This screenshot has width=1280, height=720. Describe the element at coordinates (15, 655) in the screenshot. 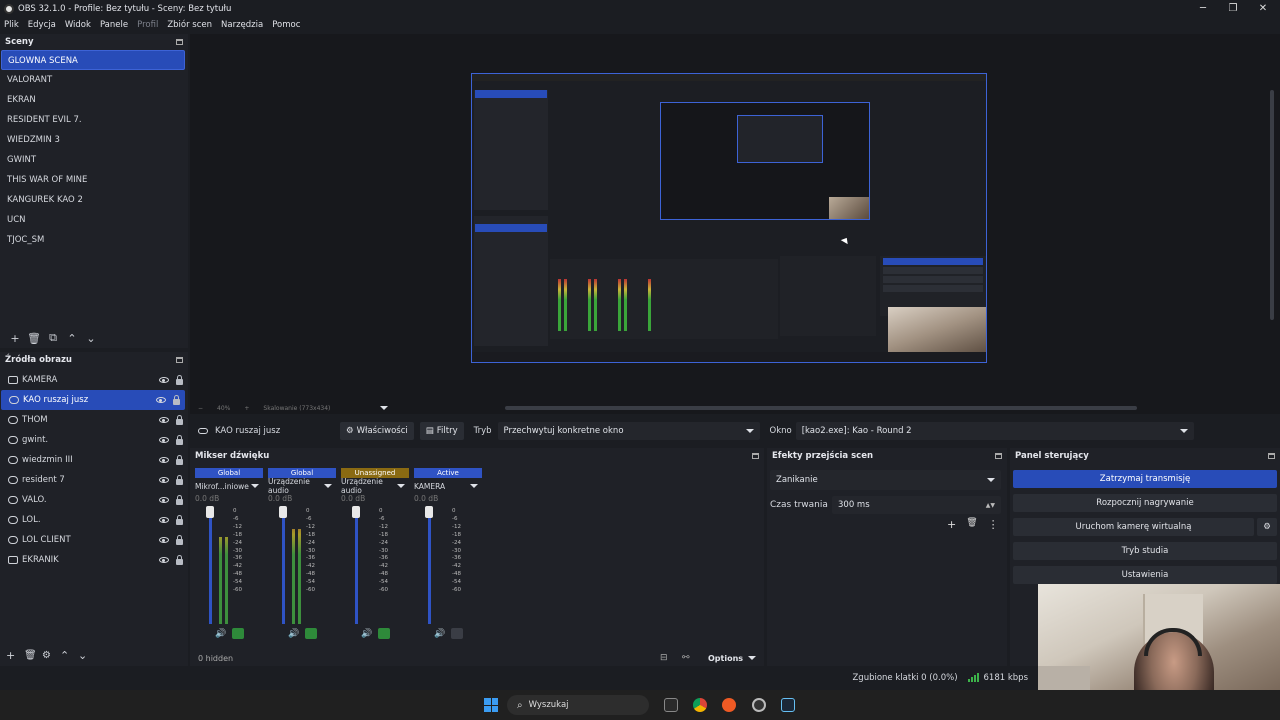

I see `add-source-icon: +` at that location.